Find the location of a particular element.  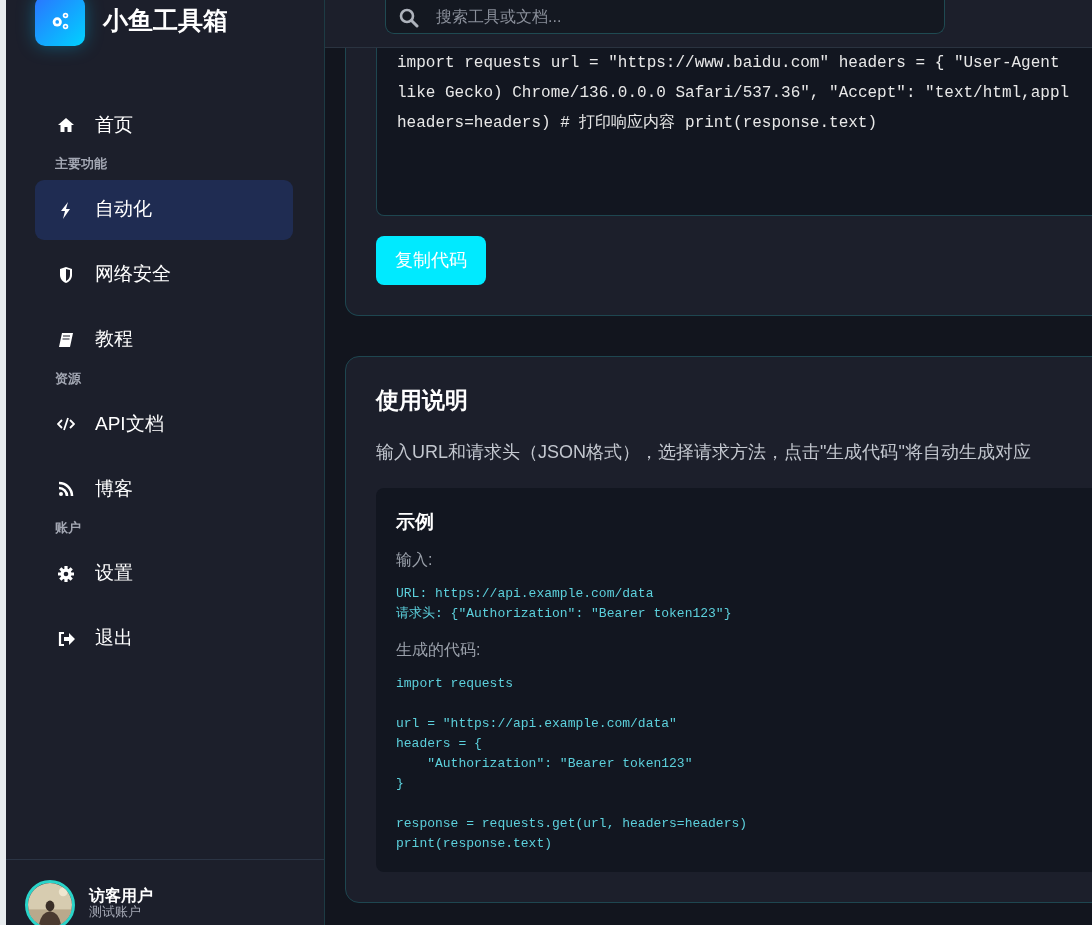

code-output: import requests url = "https://www.baidu.com" headers = { "User-Agent like Gecko) Chrome/136.0.0.0 Safari/537.36", "Accept": "text/html,appl headers=headers) # 打印响应内容 print(response.text) is located at coordinates (734, 132).